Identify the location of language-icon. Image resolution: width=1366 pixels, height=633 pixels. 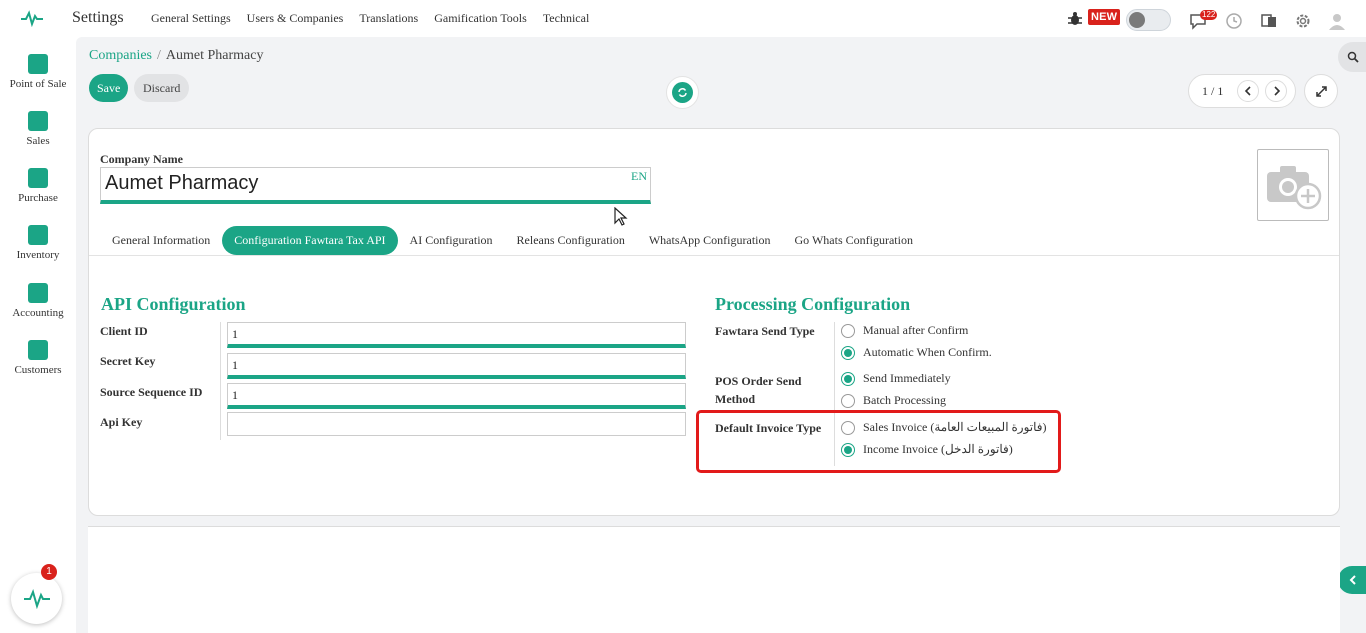
(1269, 21).